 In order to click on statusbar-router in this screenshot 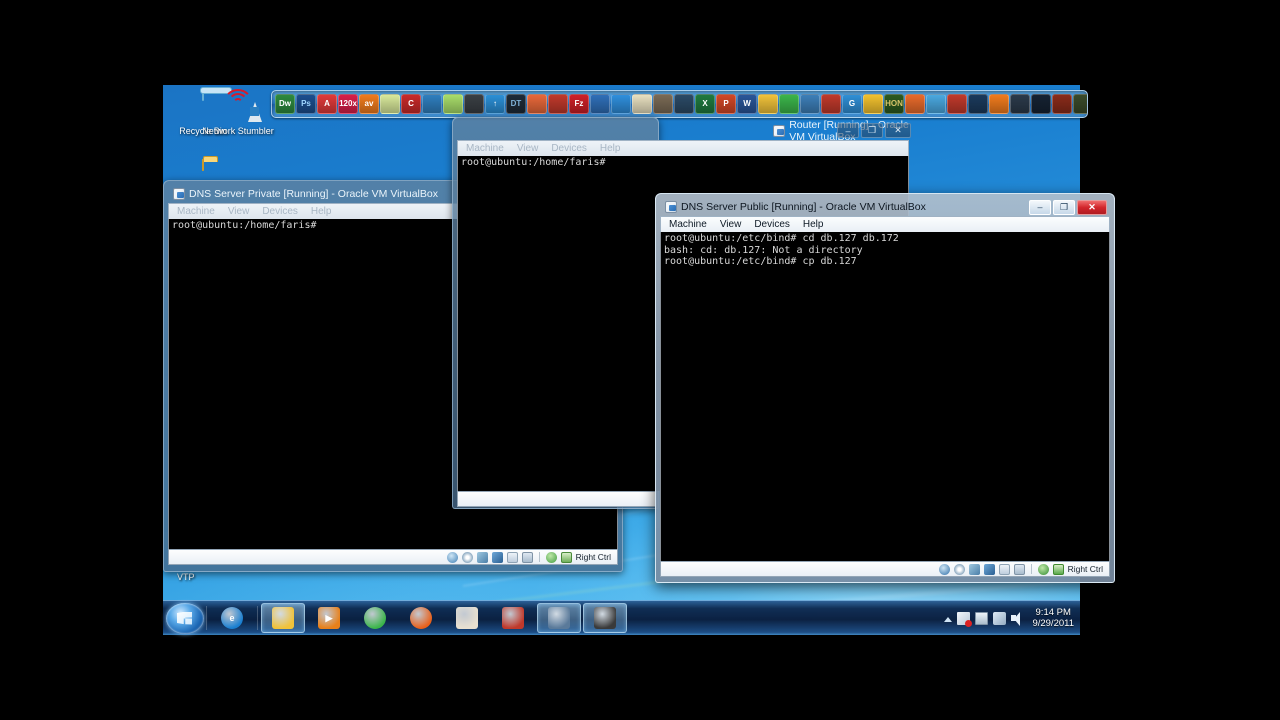, I will do `click(557, 499)`.